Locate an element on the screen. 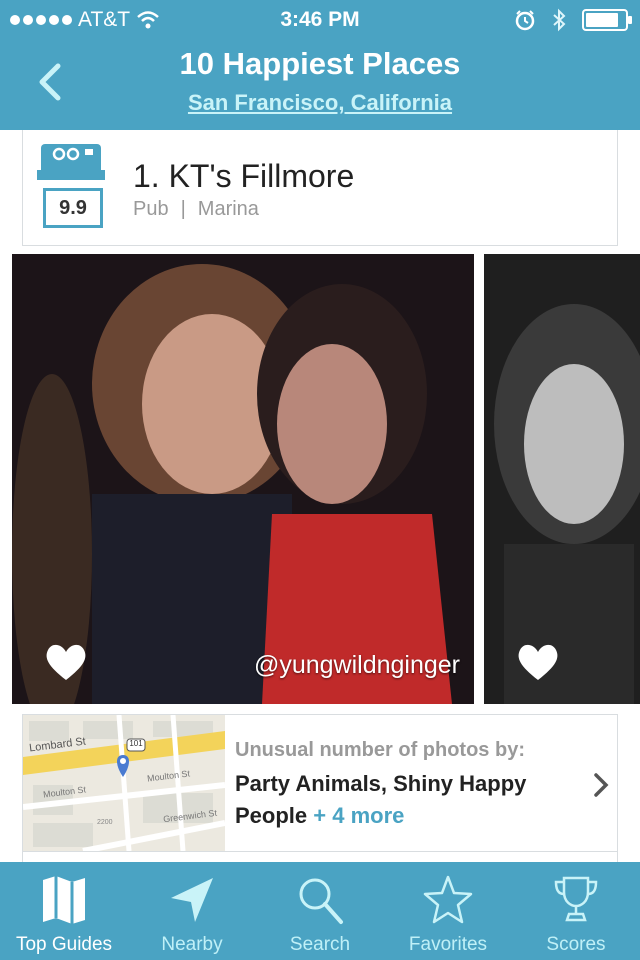  stats-label: Unusual number of photos by: is located at coordinates (380, 750).